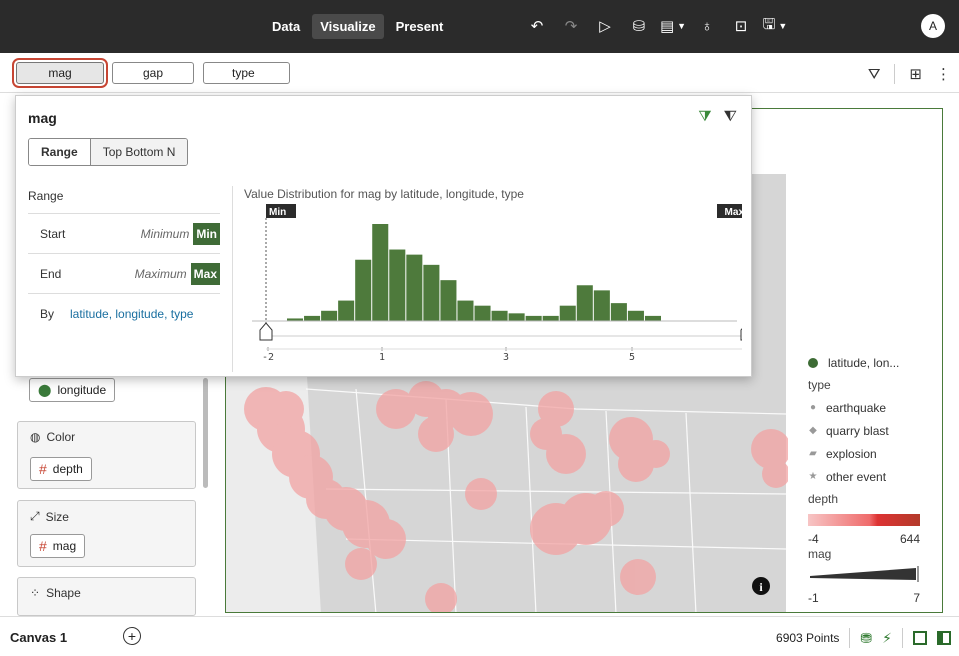 The image size is (959, 656). I want to click on layout-single-icon, so click(920, 638).